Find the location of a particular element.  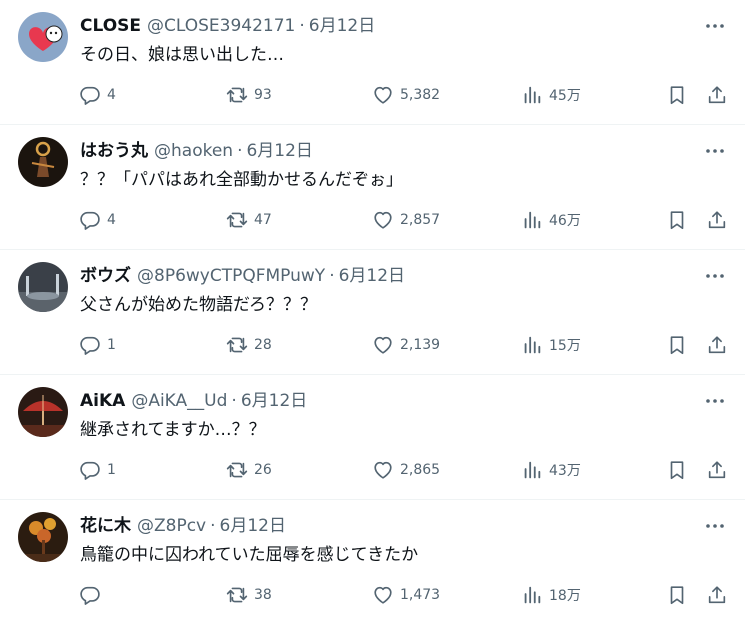

action-bar: 4 47 2,857 46万 is located at coordinates (372, 220).